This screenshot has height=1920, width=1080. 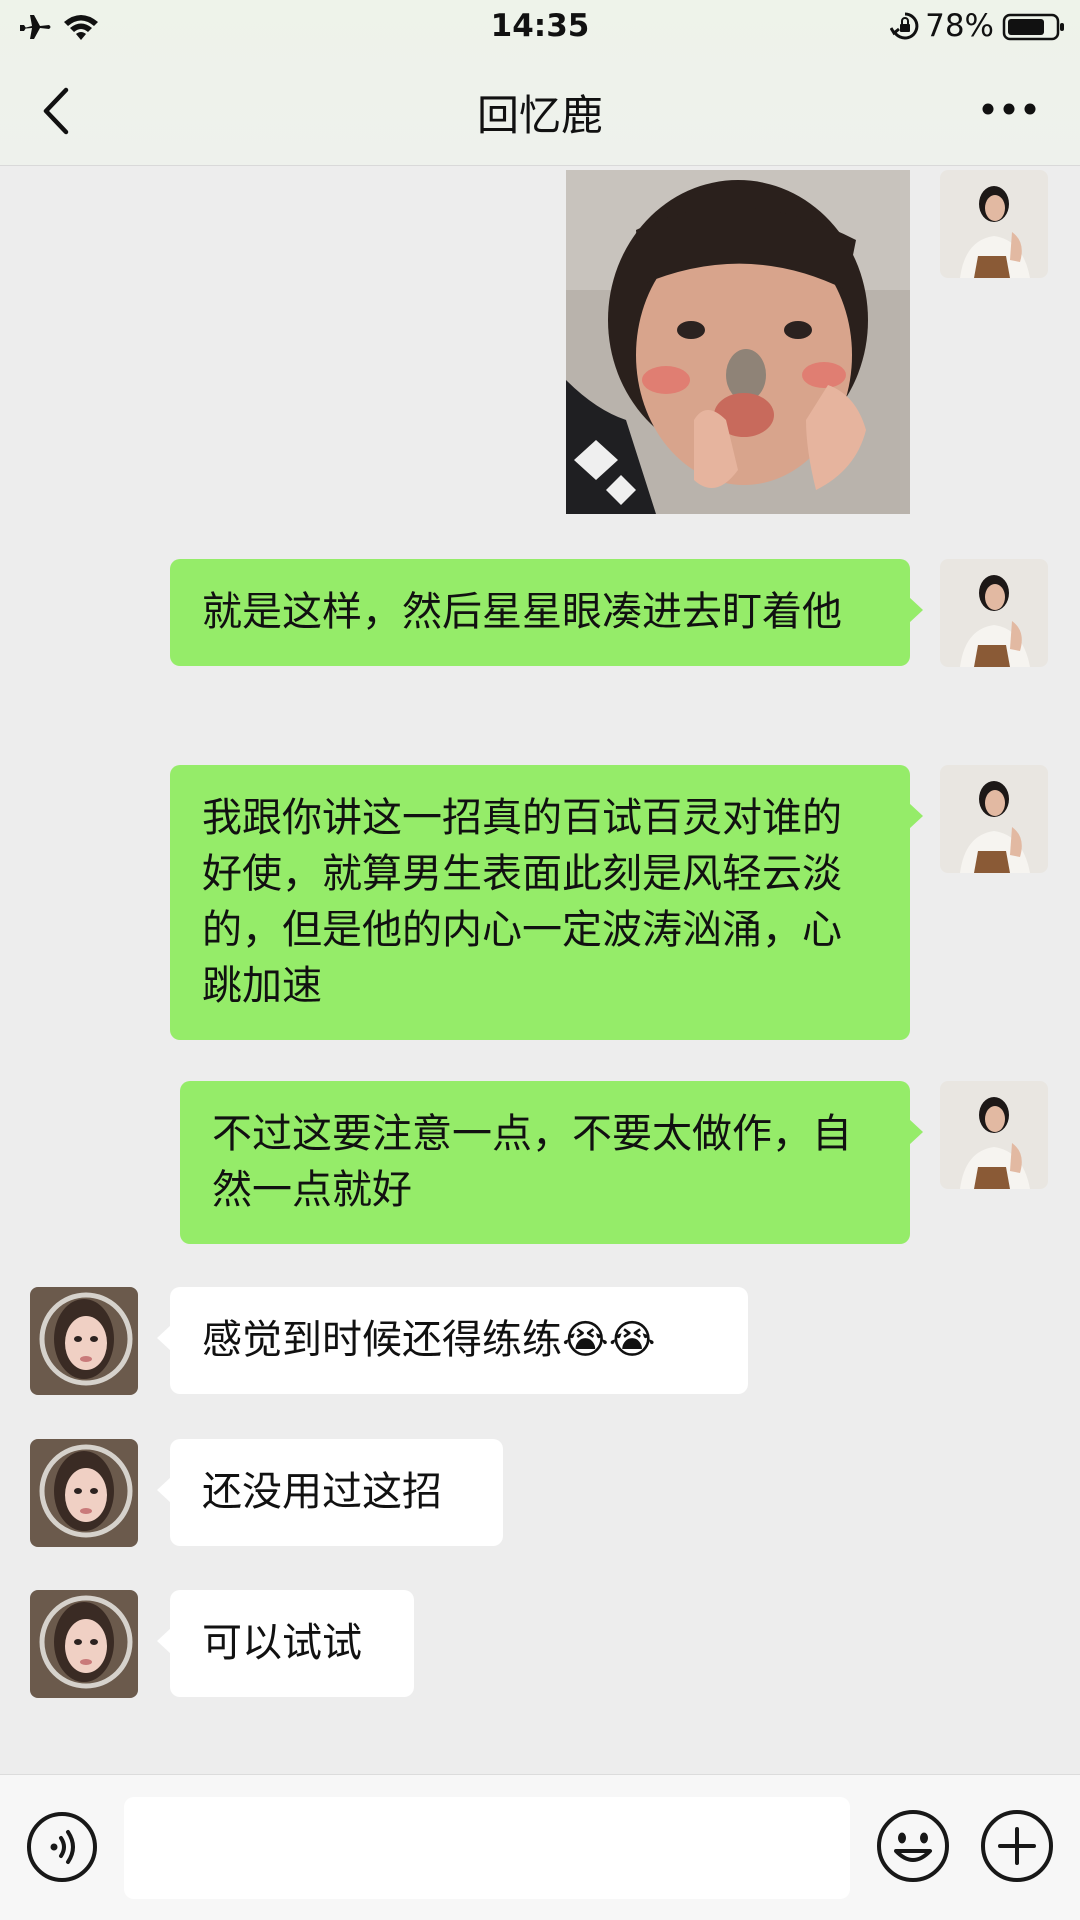 What do you see at coordinates (282, 1643) in the screenshot?
I see `message-text: 可以试试` at bounding box center [282, 1643].